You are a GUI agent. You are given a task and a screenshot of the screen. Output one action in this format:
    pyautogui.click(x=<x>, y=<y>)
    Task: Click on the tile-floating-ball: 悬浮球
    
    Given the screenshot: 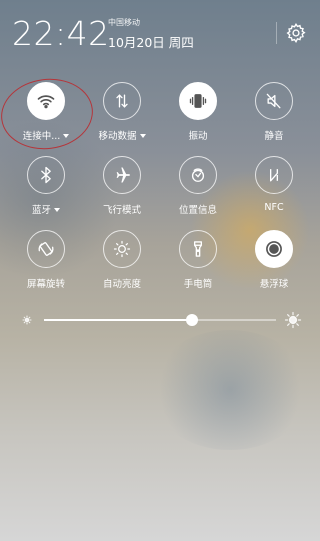 What is the action you would take?
    pyautogui.click(x=274, y=264)
    